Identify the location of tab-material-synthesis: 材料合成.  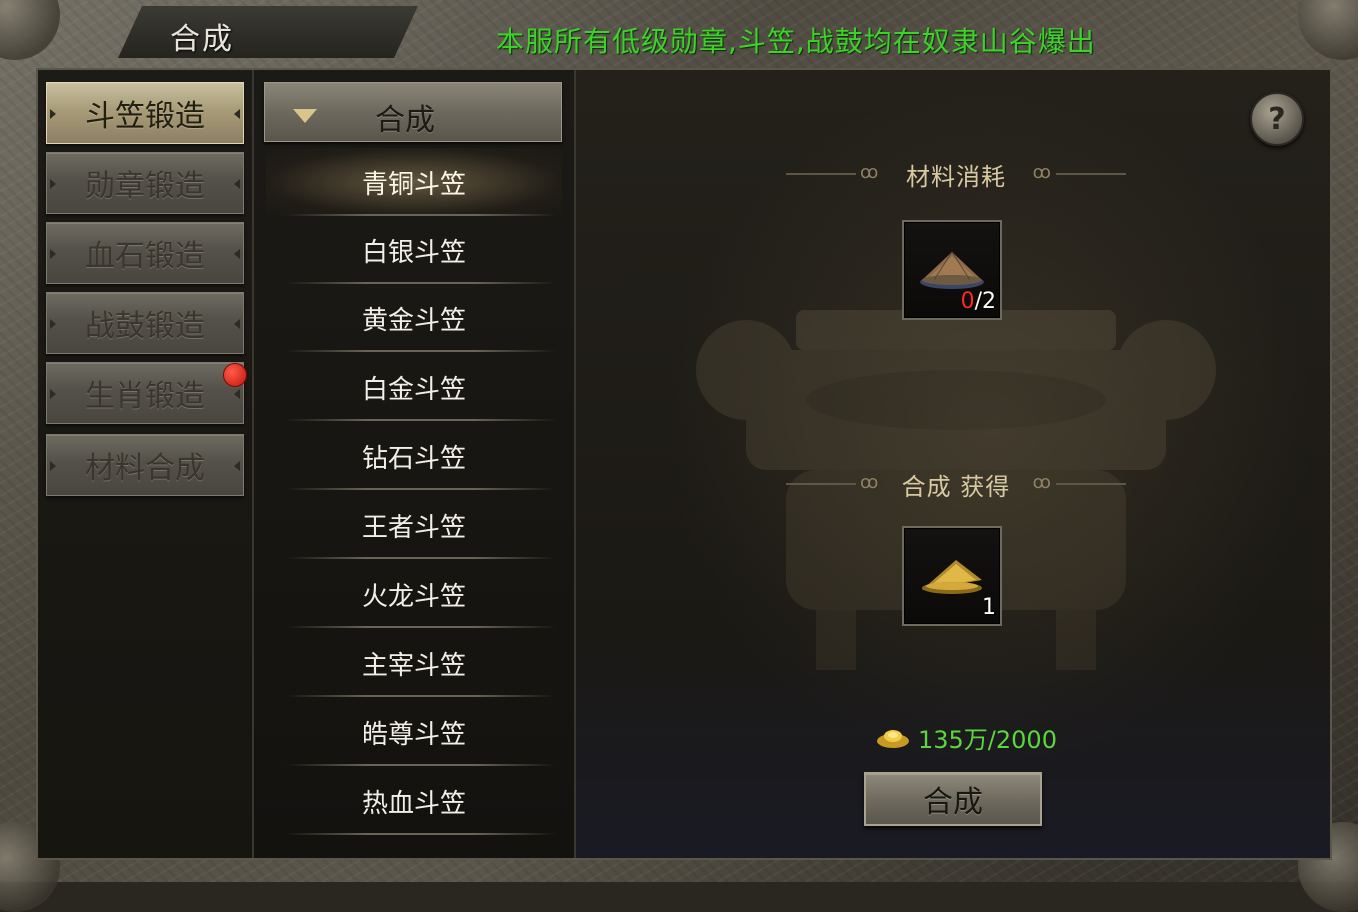
(145, 465).